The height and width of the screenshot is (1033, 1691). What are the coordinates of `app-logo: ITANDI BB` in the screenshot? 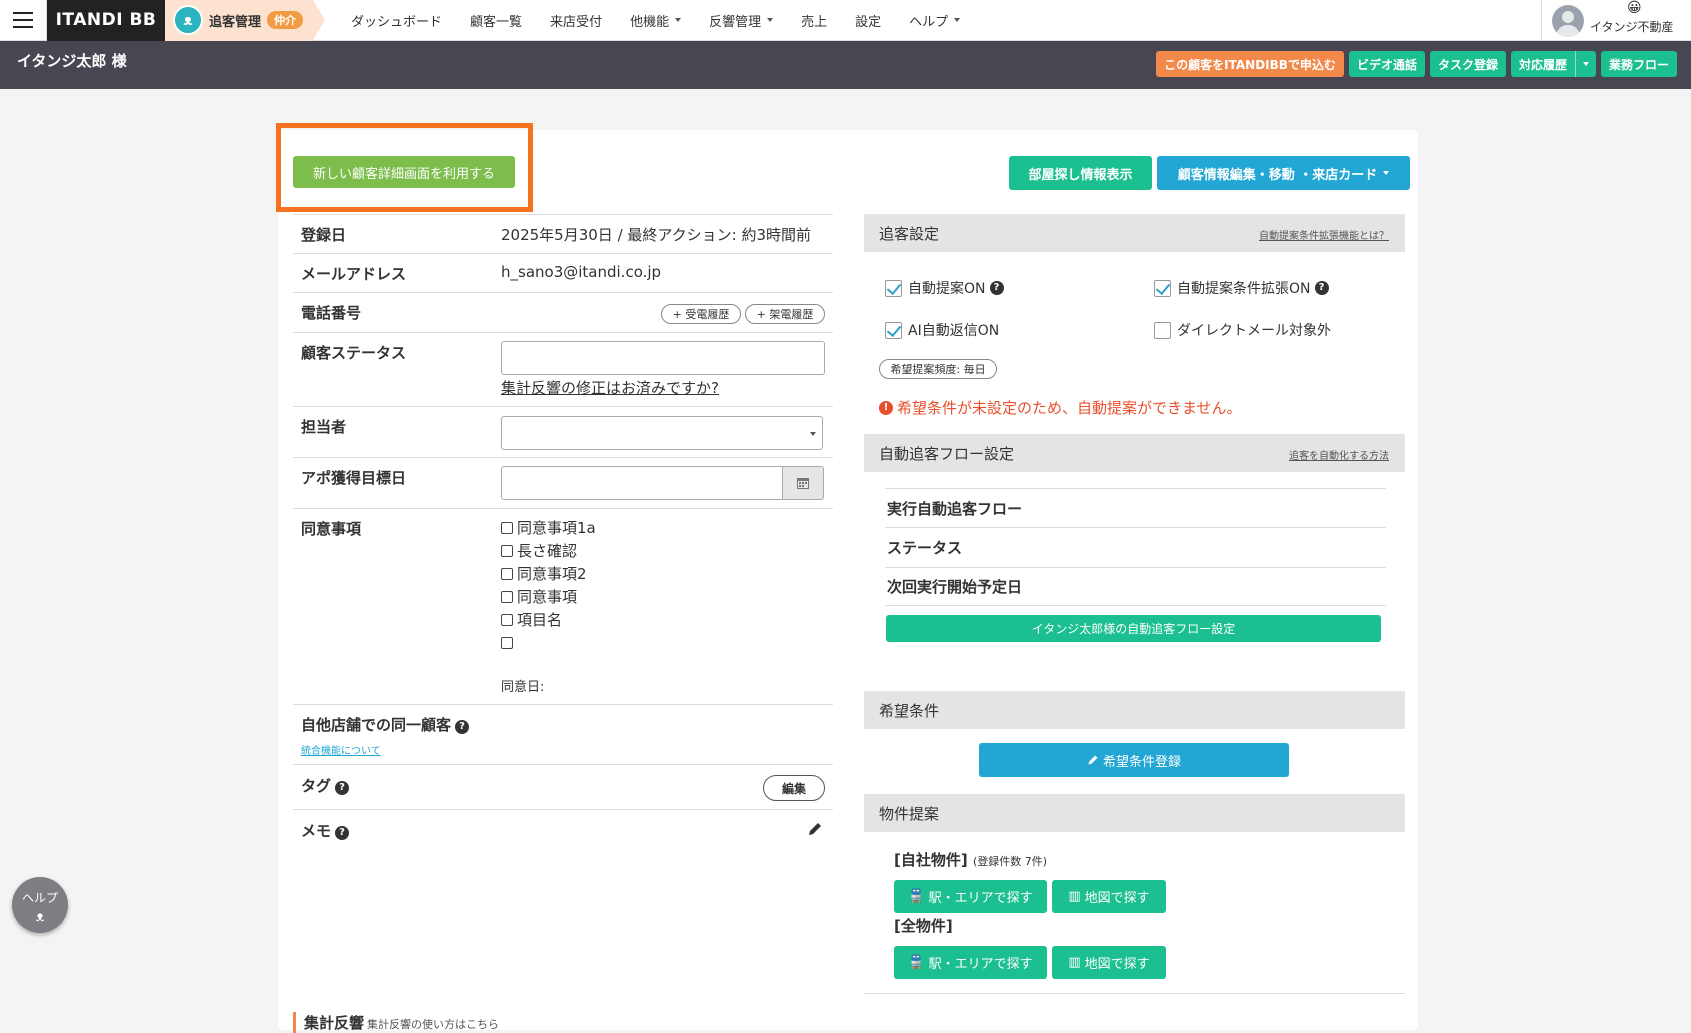 It's located at (106, 20).